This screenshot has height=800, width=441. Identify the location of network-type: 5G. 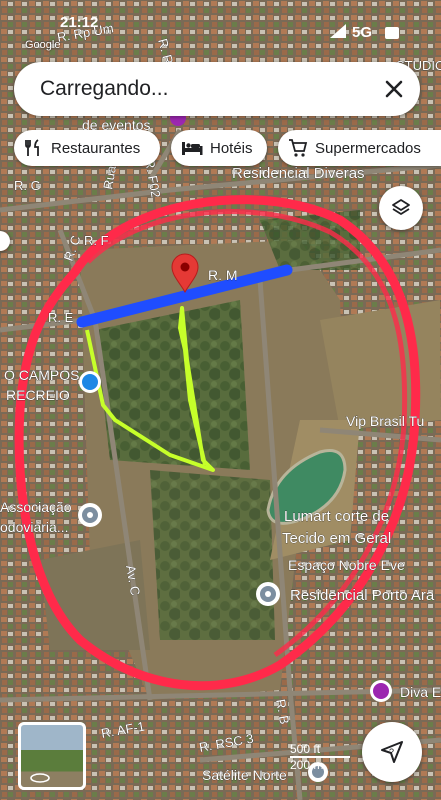
(362, 32).